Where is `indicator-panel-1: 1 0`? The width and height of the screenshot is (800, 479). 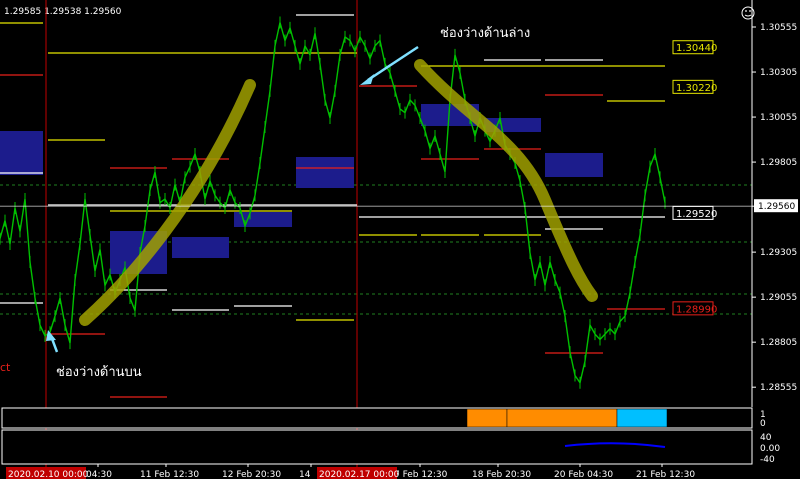 indicator-panel-1: 1 0 is located at coordinates (383, 418).